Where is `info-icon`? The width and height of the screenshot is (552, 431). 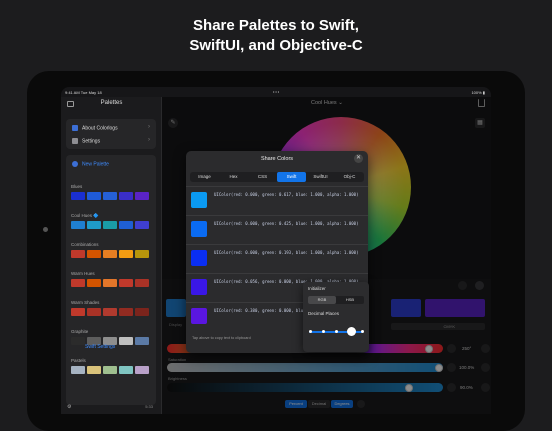
info-icon is located at coordinates (75, 128).